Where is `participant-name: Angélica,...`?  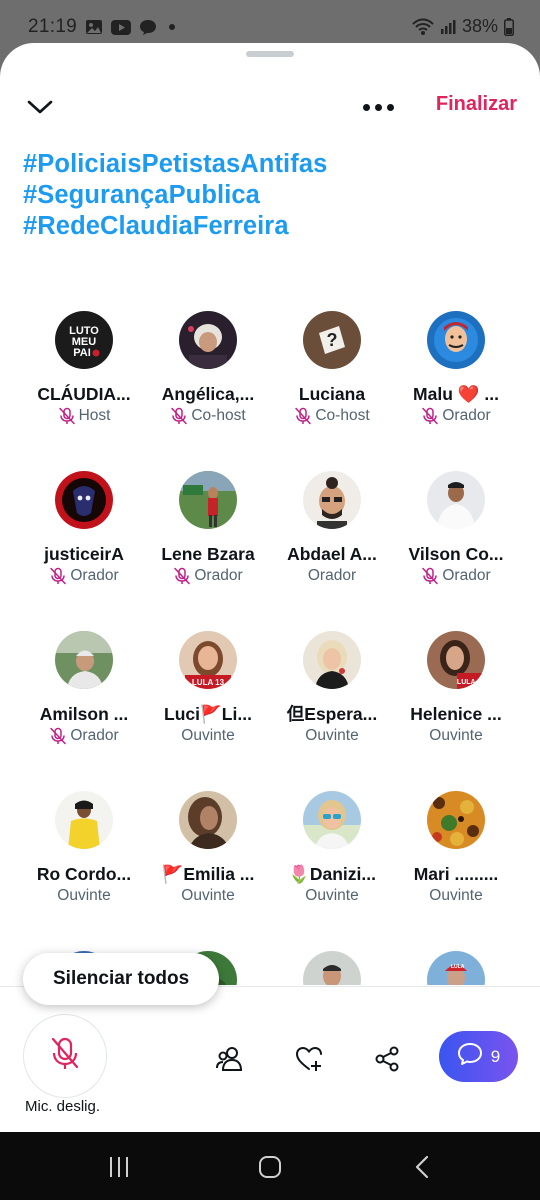 participant-name: Angélica,... is located at coordinates (208, 394).